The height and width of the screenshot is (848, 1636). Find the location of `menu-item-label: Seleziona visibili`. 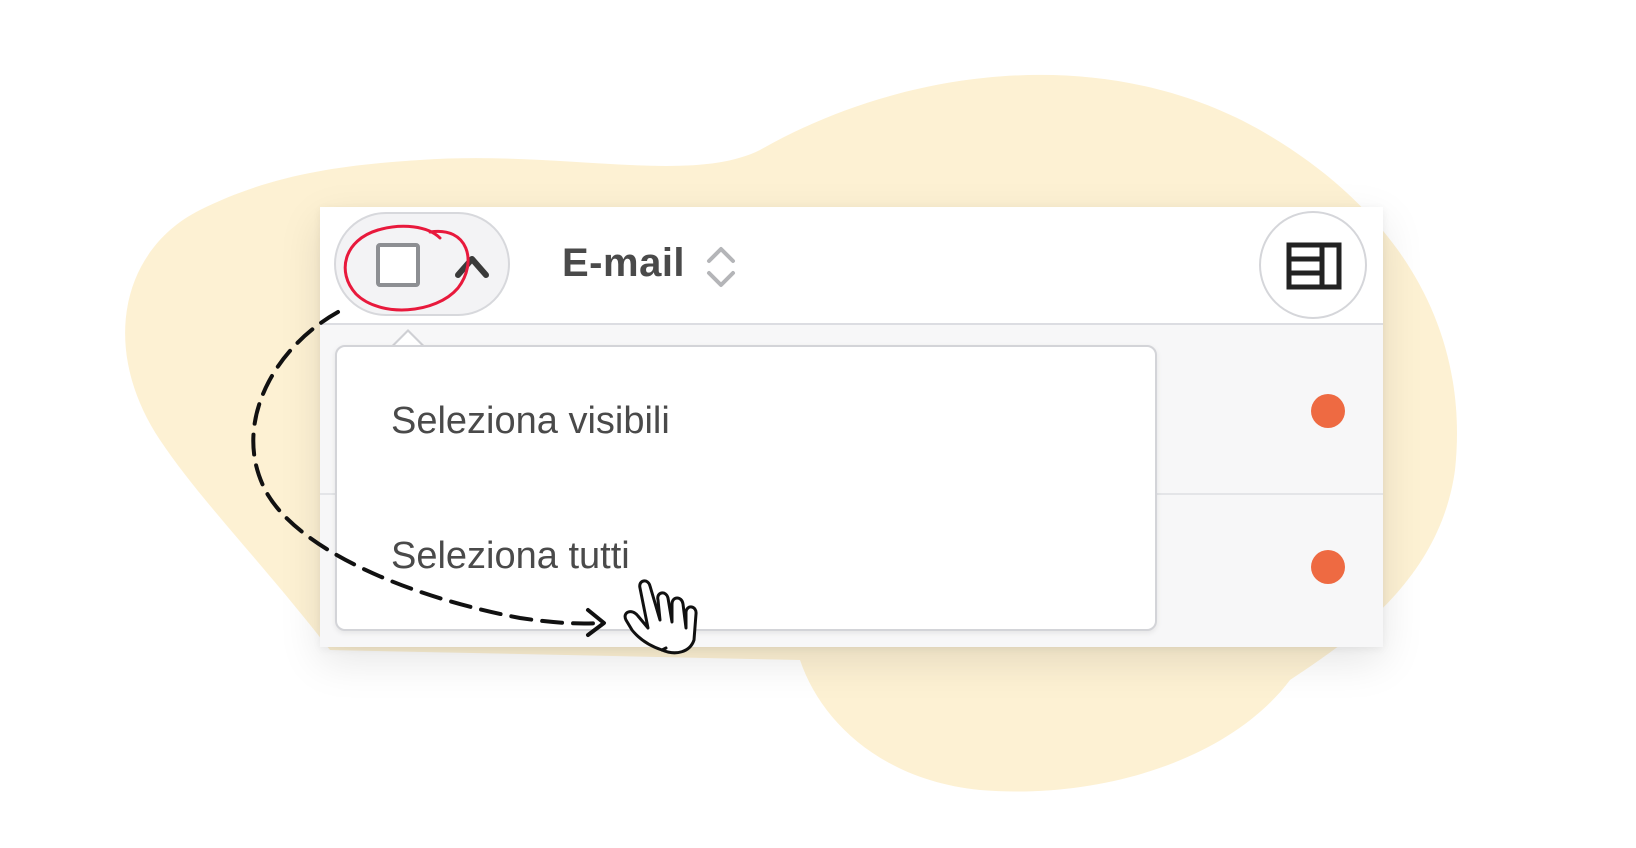

menu-item-label: Seleziona visibili is located at coordinates (530, 421).